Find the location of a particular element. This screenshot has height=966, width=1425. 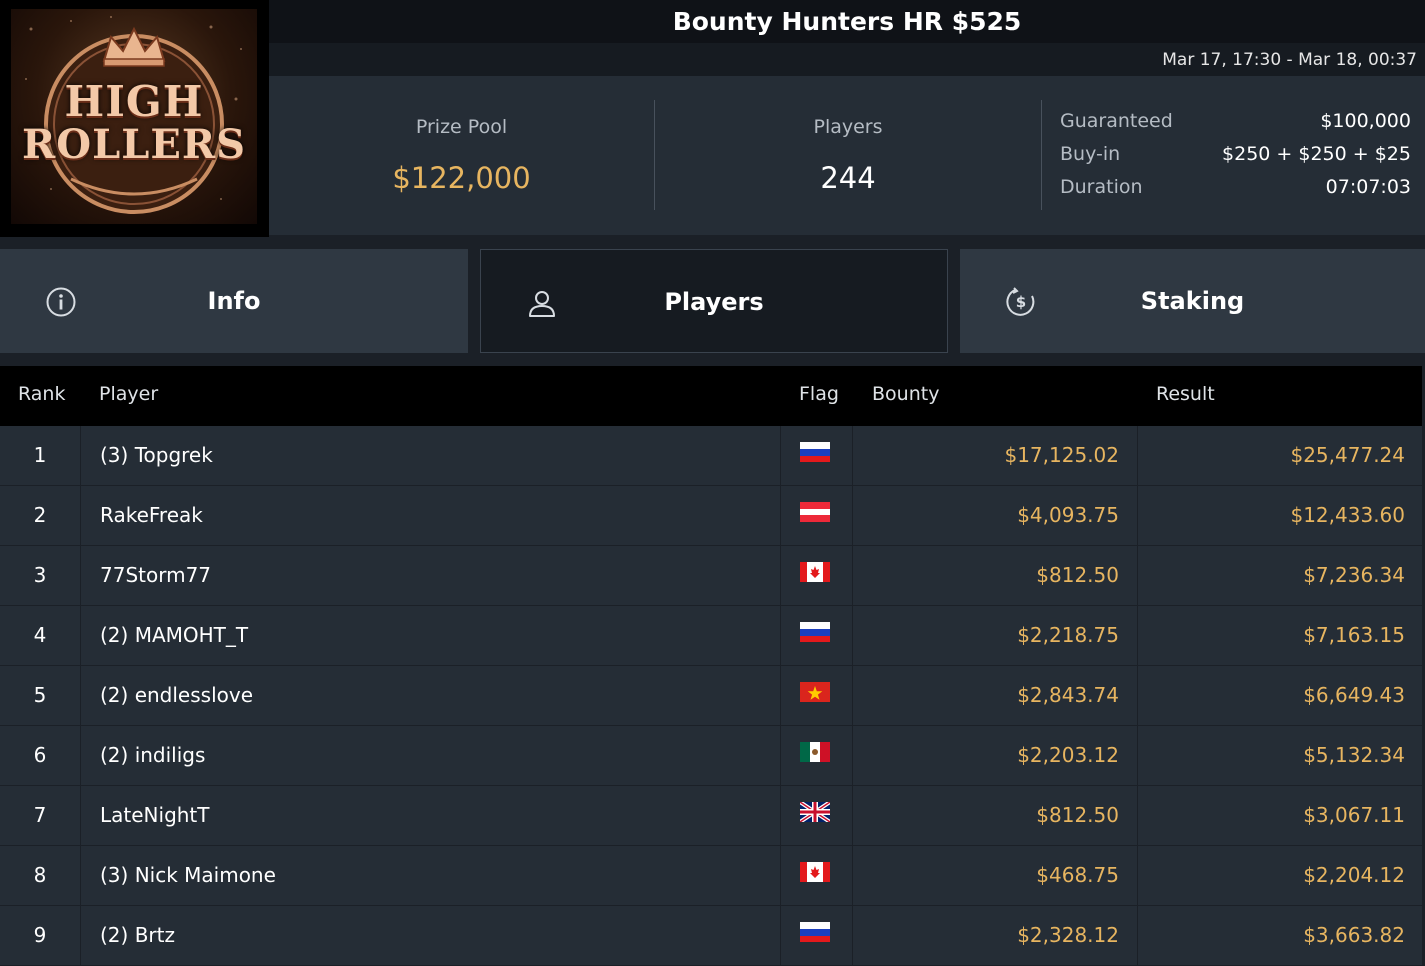

tab-staking: $ Staking is located at coordinates (1192, 301).